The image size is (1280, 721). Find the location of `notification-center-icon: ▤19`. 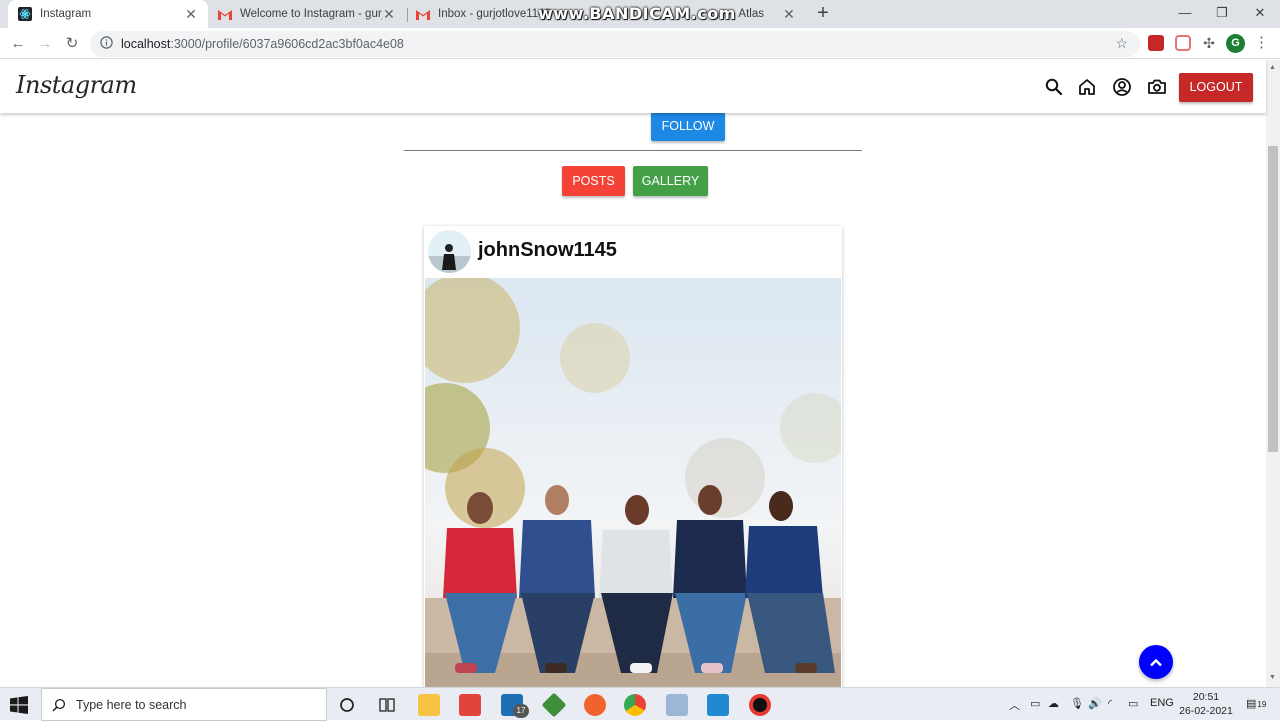

notification-center-icon: ▤19 is located at coordinates (1256, 703).